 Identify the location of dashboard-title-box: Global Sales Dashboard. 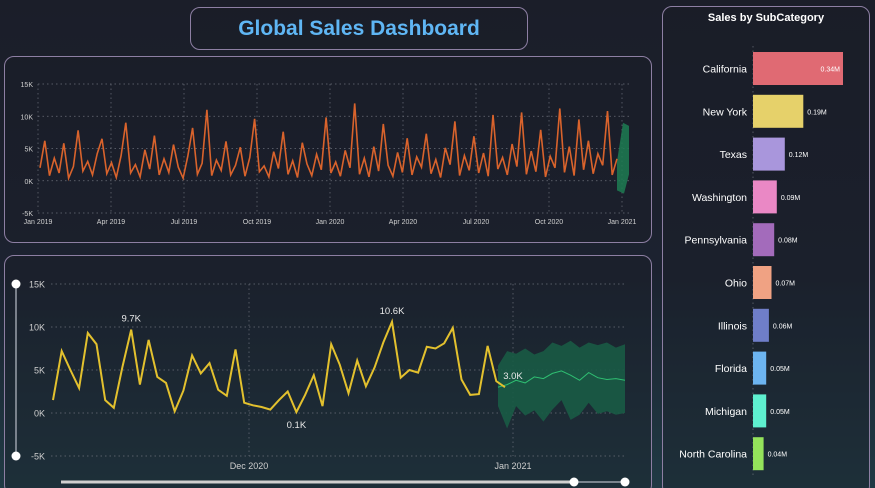
(359, 28).